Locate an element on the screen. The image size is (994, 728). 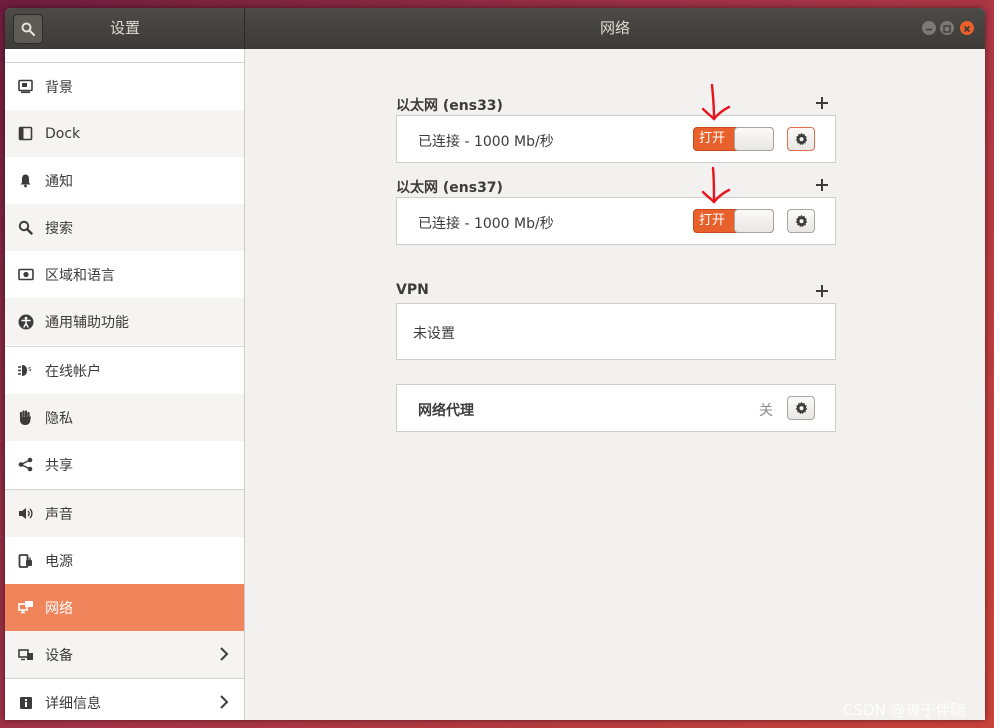
sidebar-item-region: 区域和语言 is located at coordinates (124, 274).